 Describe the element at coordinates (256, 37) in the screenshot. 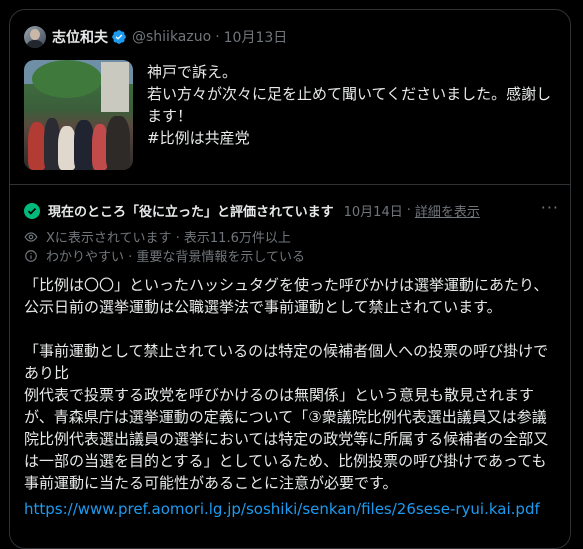

I see `tweet-date: 10月13日` at that location.